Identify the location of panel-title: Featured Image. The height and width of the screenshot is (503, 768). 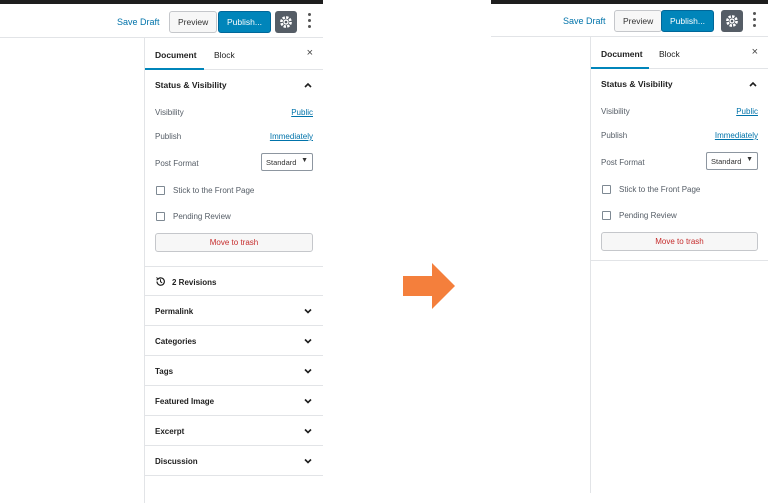
(185, 401).